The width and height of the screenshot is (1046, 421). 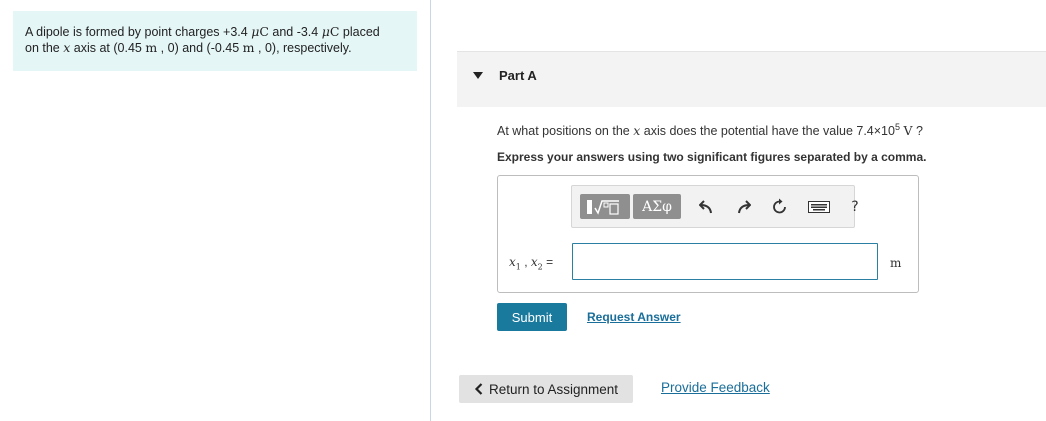 I want to click on column-divider, so click(x=430, y=210).